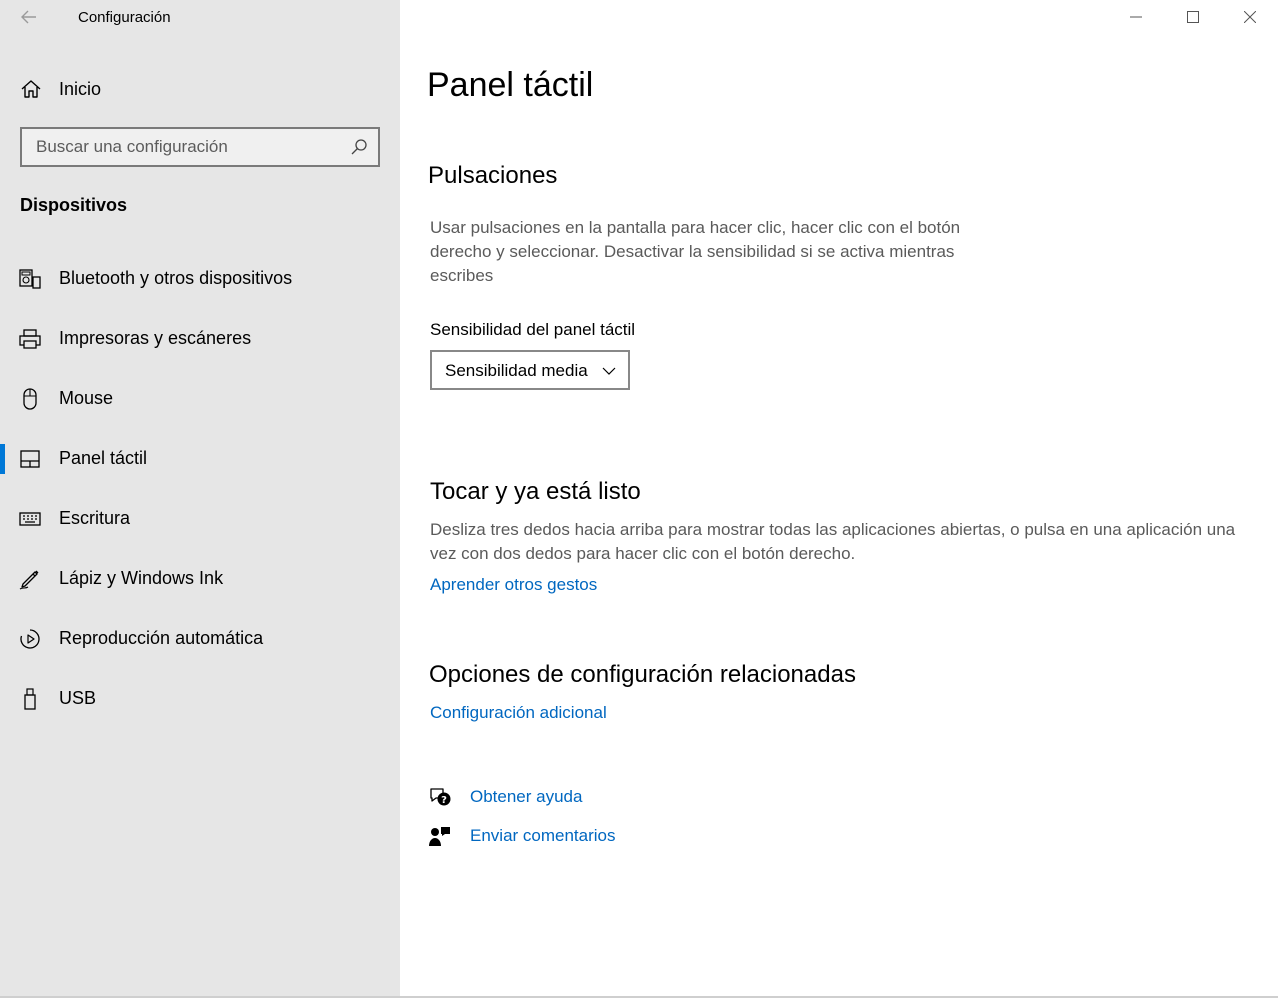  Describe the element at coordinates (200, 519) in the screenshot. I see `sidebar-item-typing: Escritura` at that location.